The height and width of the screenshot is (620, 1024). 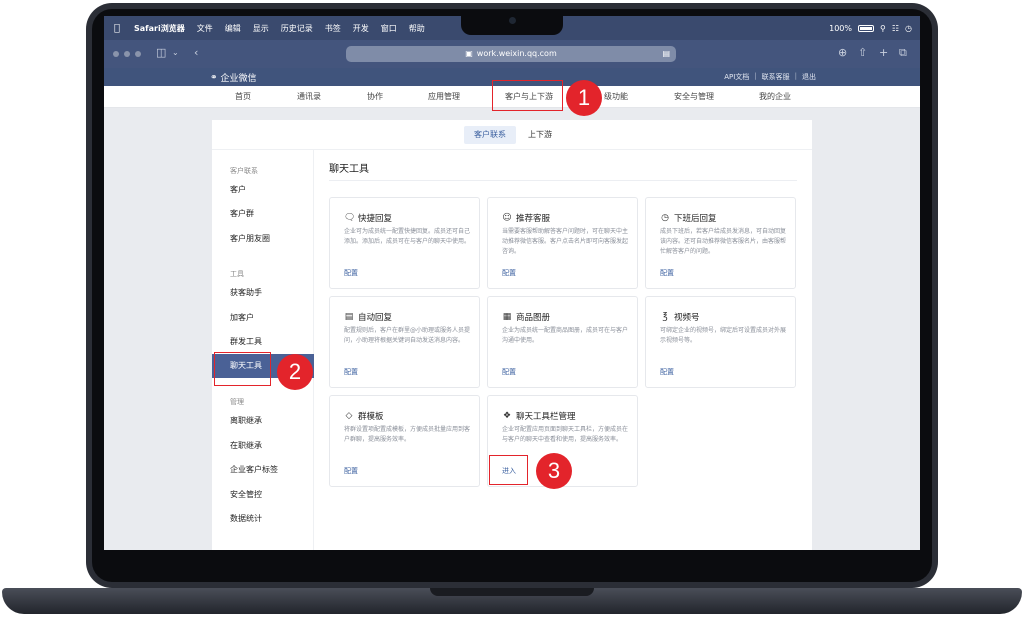 I want to click on sidebar-item-moments: 客户朋友圈, so click(x=263, y=239).